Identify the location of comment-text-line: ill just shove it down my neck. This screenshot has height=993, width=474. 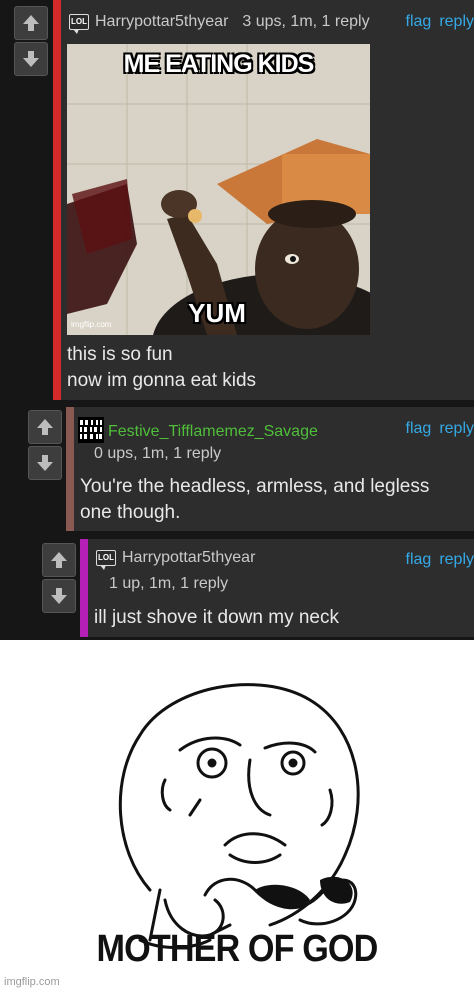
(216, 617).